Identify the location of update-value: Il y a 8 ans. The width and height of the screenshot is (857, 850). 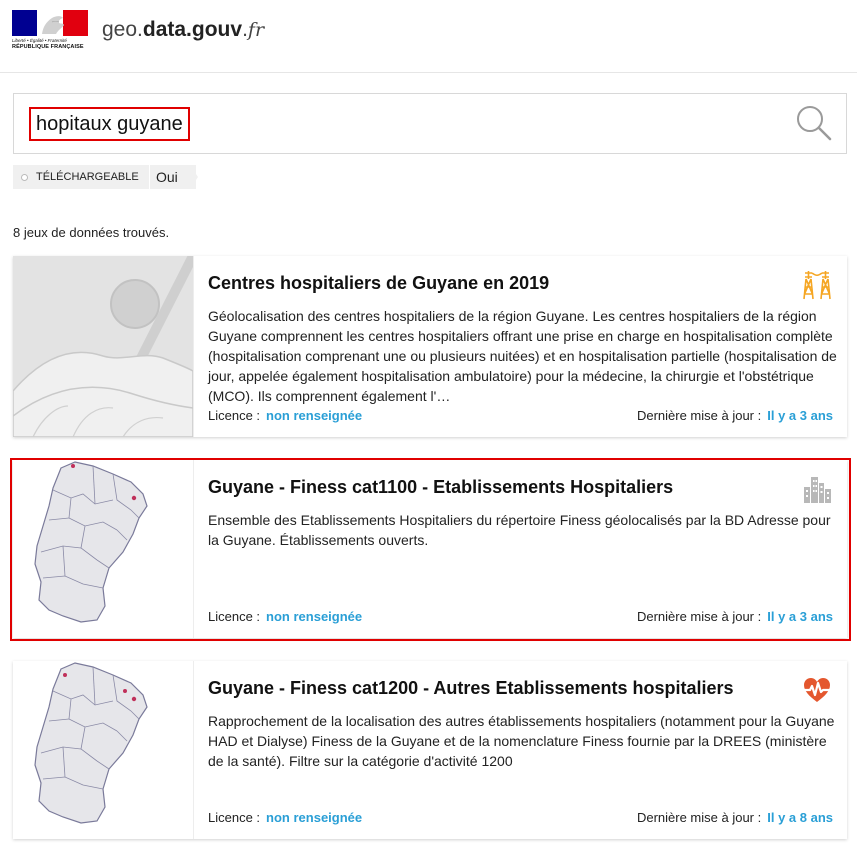
(800, 817).